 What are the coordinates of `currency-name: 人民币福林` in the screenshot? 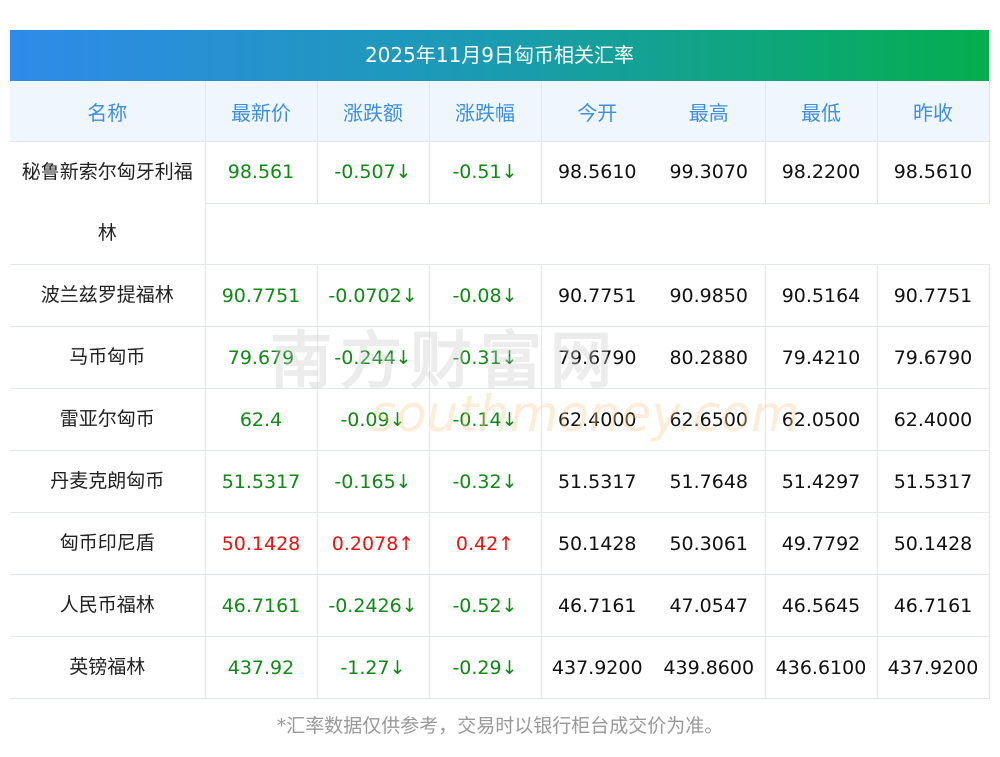 It's located at (108, 605).